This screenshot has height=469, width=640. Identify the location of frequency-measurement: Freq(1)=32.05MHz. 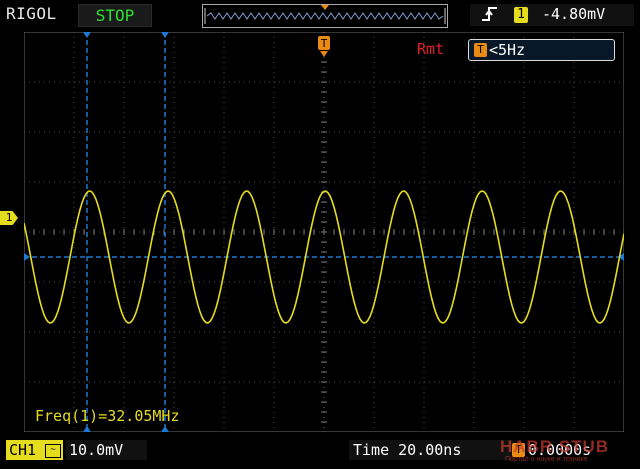
(107, 416).